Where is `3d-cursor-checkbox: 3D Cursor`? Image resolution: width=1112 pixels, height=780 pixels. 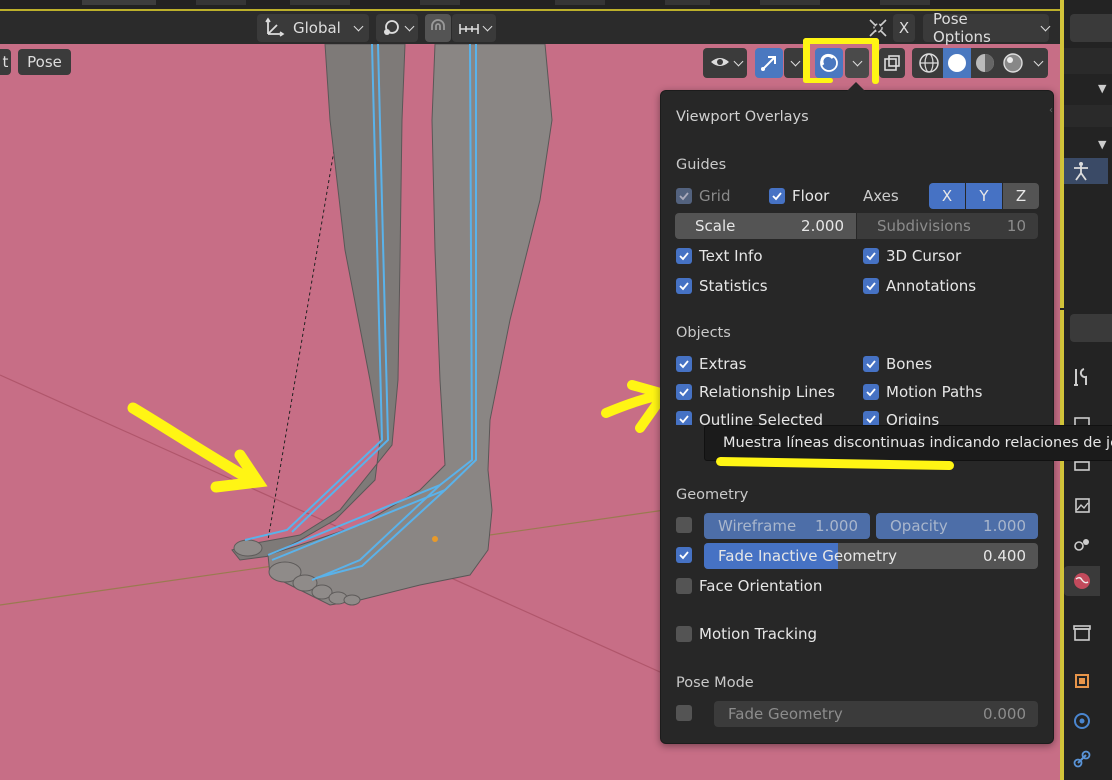 3d-cursor-checkbox: 3D Cursor is located at coordinates (912, 256).